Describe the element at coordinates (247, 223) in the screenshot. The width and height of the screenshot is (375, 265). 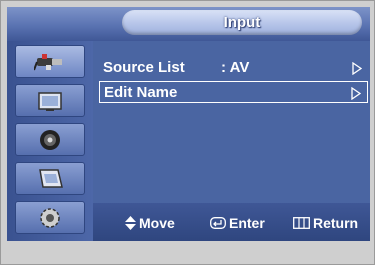
I see `hint-enter-label: Enter` at that location.